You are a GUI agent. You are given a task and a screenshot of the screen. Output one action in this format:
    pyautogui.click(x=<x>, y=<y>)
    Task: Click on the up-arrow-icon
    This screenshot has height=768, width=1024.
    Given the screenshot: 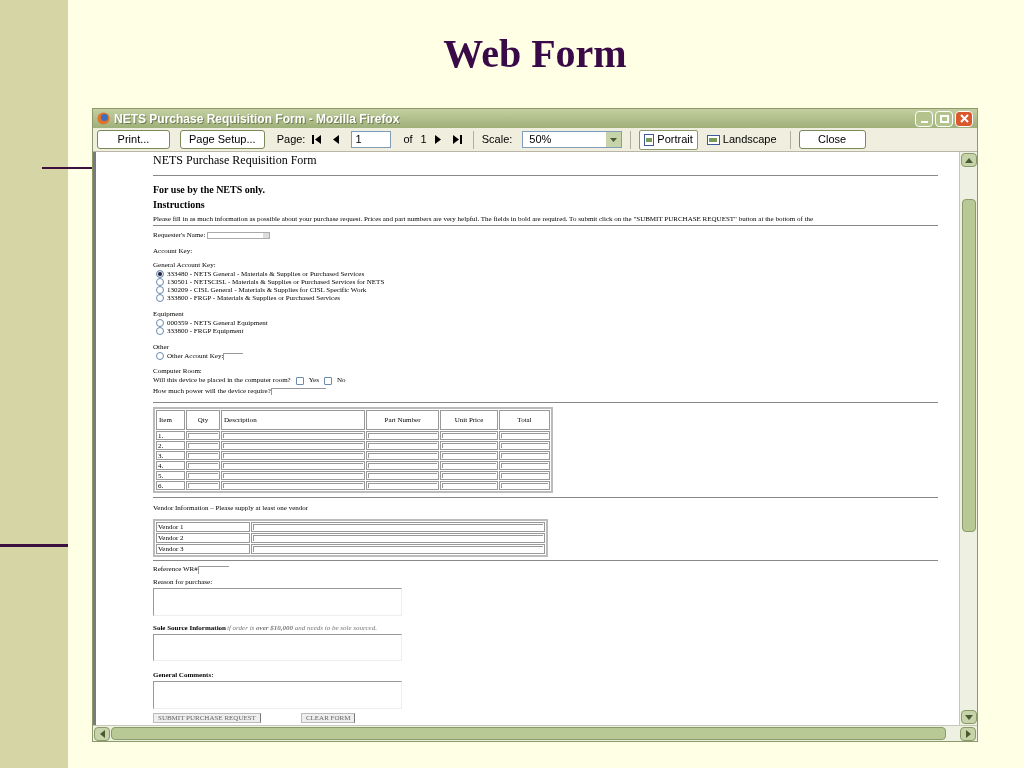 What is the action you would take?
    pyautogui.click(x=968, y=160)
    